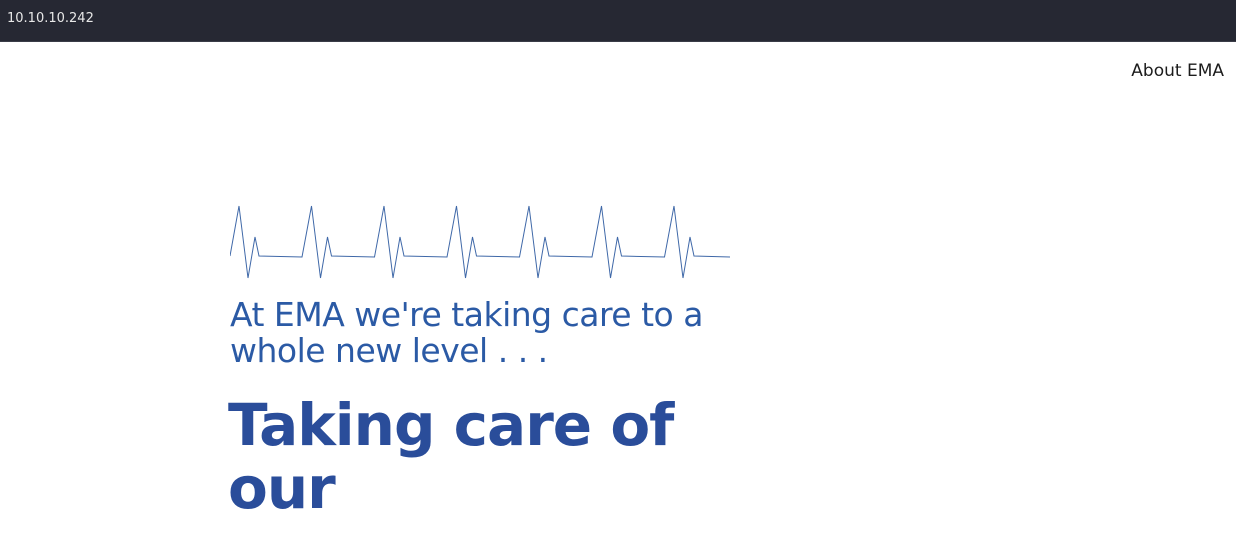 This screenshot has width=1236, height=552. Describe the element at coordinates (480, 242) in the screenshot. I see `heartbeat-line-icon` at that location.